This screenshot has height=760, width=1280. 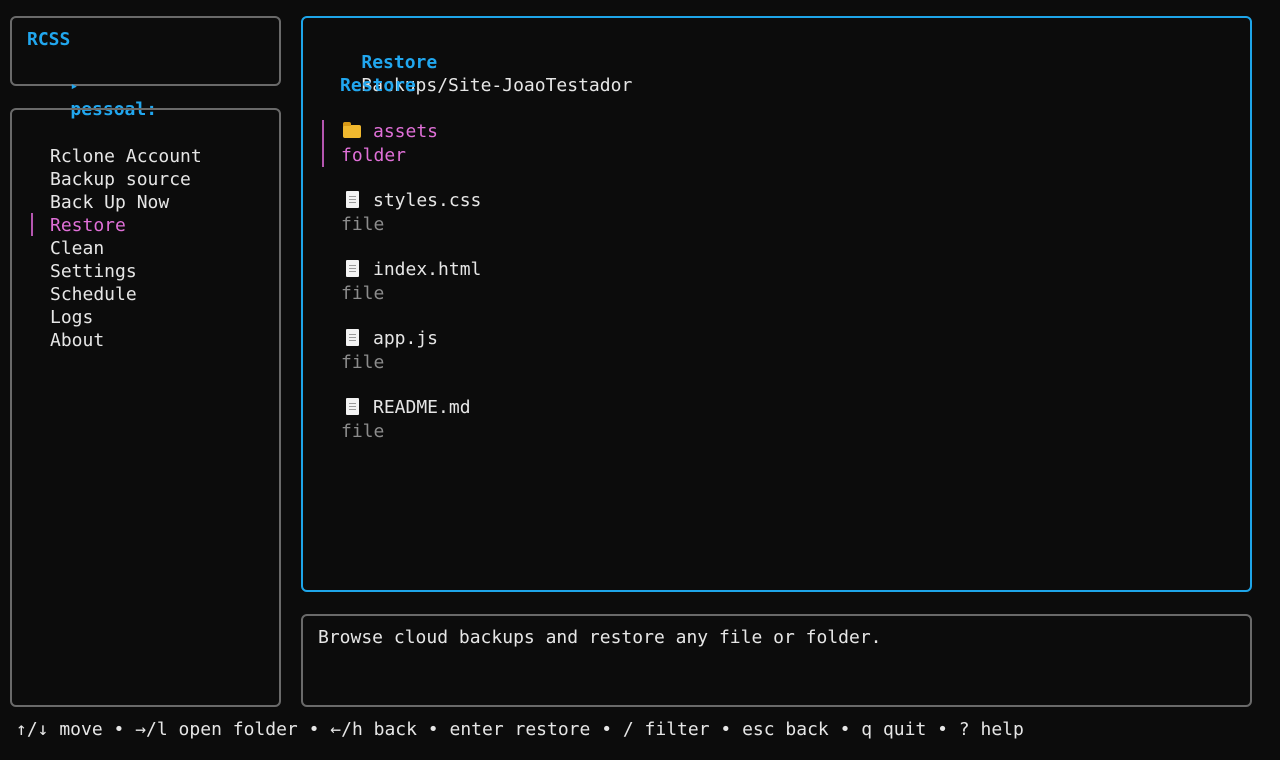 What do you see at coordinates (88, 225) in the screenshot?
I see `menu-item-restore: Restore` at bounding box center [88, 225].